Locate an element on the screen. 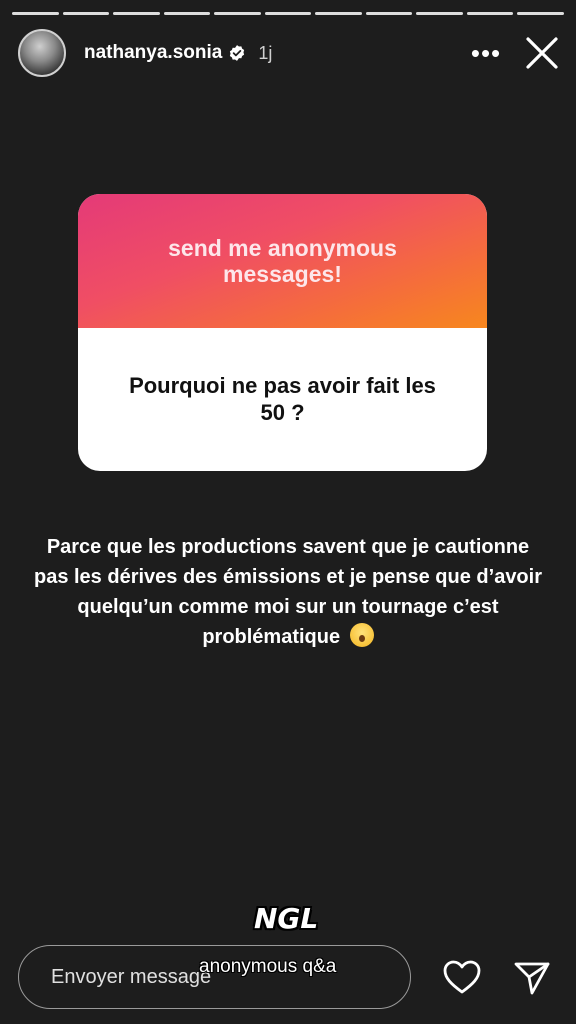 This screenshot has height=1024, width=576. question-sticker-header: send me anonymous messages! is located at coordinates (282, 261).